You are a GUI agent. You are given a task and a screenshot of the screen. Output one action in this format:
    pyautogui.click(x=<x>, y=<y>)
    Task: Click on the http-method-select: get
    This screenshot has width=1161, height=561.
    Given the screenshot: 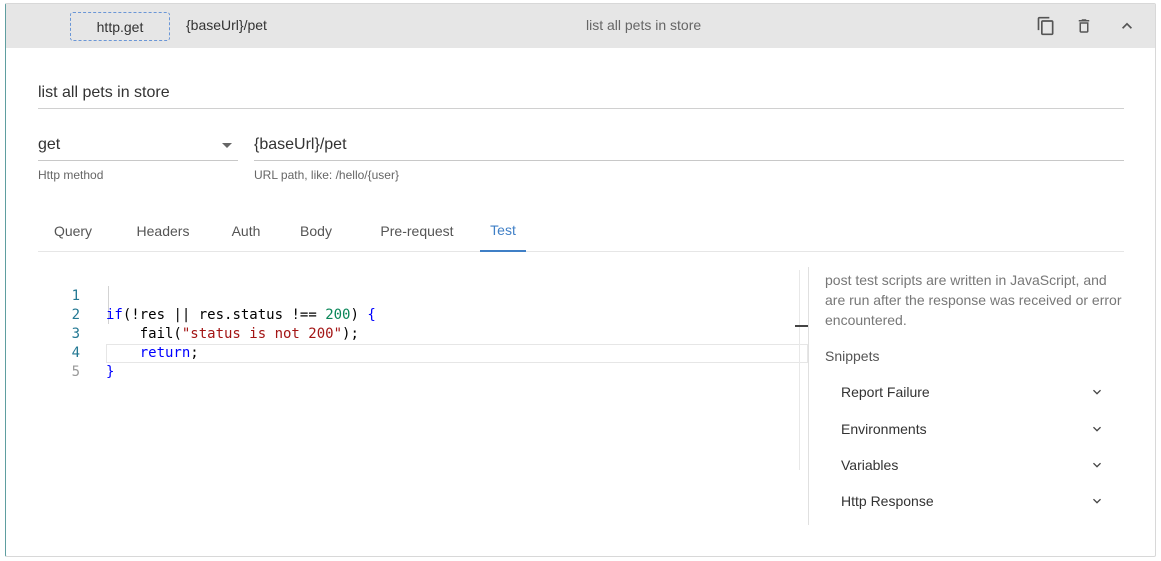 What is the action you would take?
    pyautogui.click(x=138, y=147)
    